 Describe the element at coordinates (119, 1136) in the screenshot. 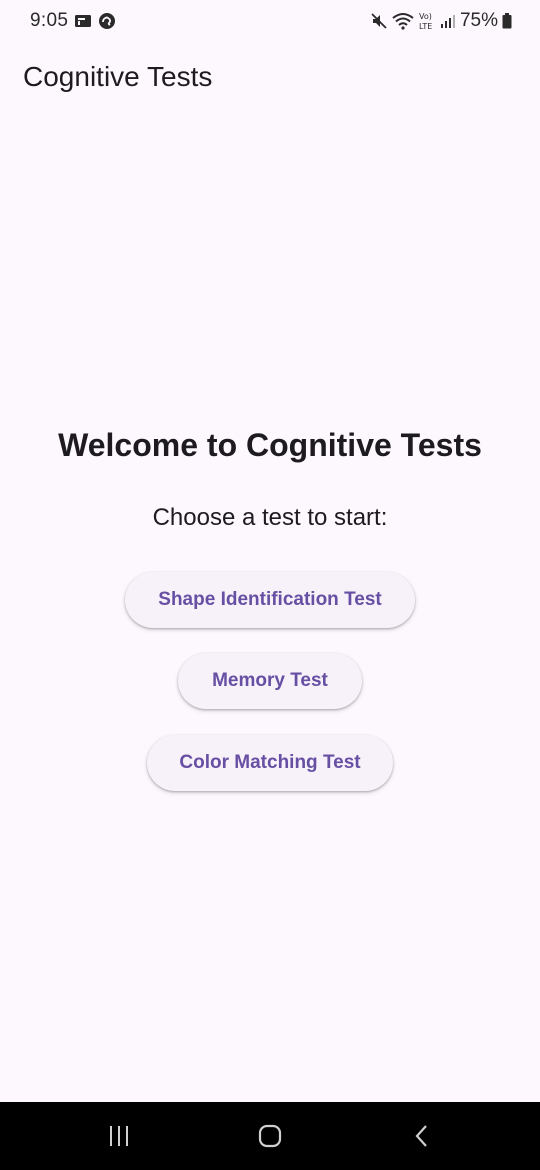

I see `recent-apps-icon` at that location.